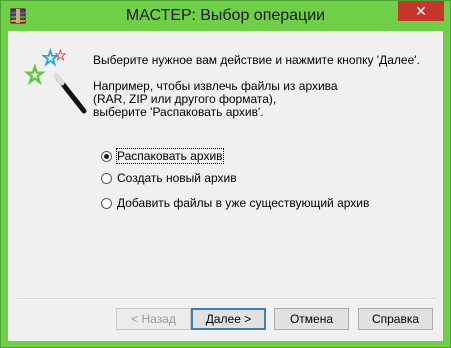  Describe the element at coordinates (311, 319) in the screenshot. I see `cancel-button: Отмена` at that location.